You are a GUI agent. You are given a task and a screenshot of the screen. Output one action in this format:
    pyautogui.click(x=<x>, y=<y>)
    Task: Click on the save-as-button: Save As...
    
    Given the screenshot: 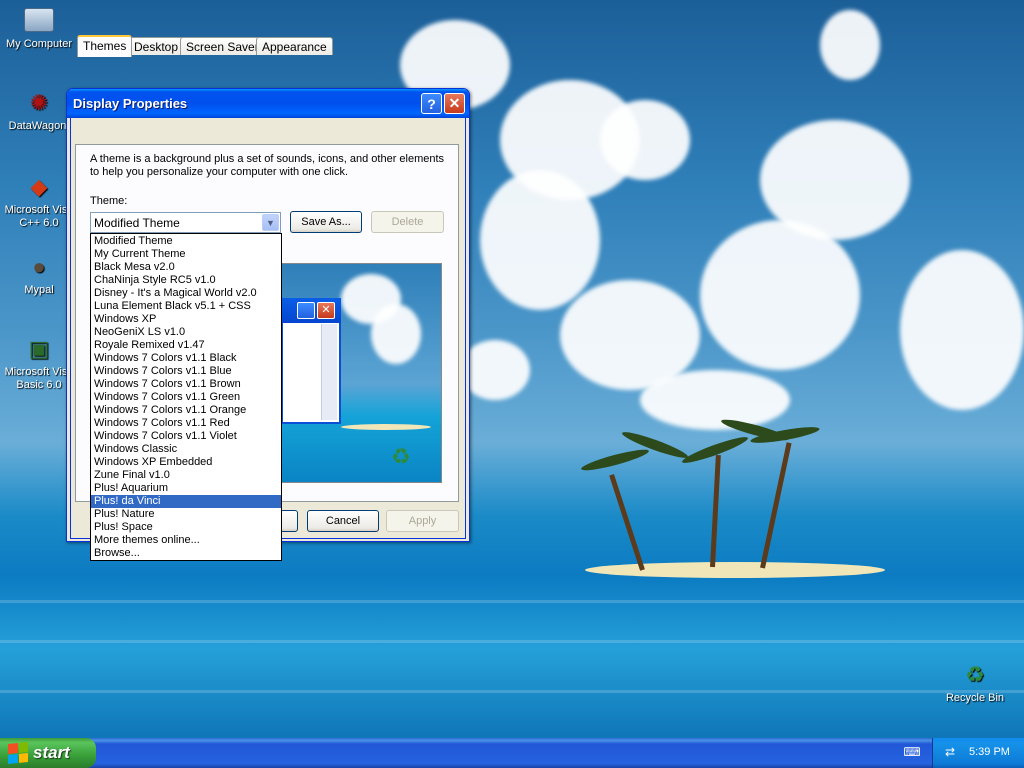 What is the action you would take?
    pyautogui.click(x=326, y=222)
    